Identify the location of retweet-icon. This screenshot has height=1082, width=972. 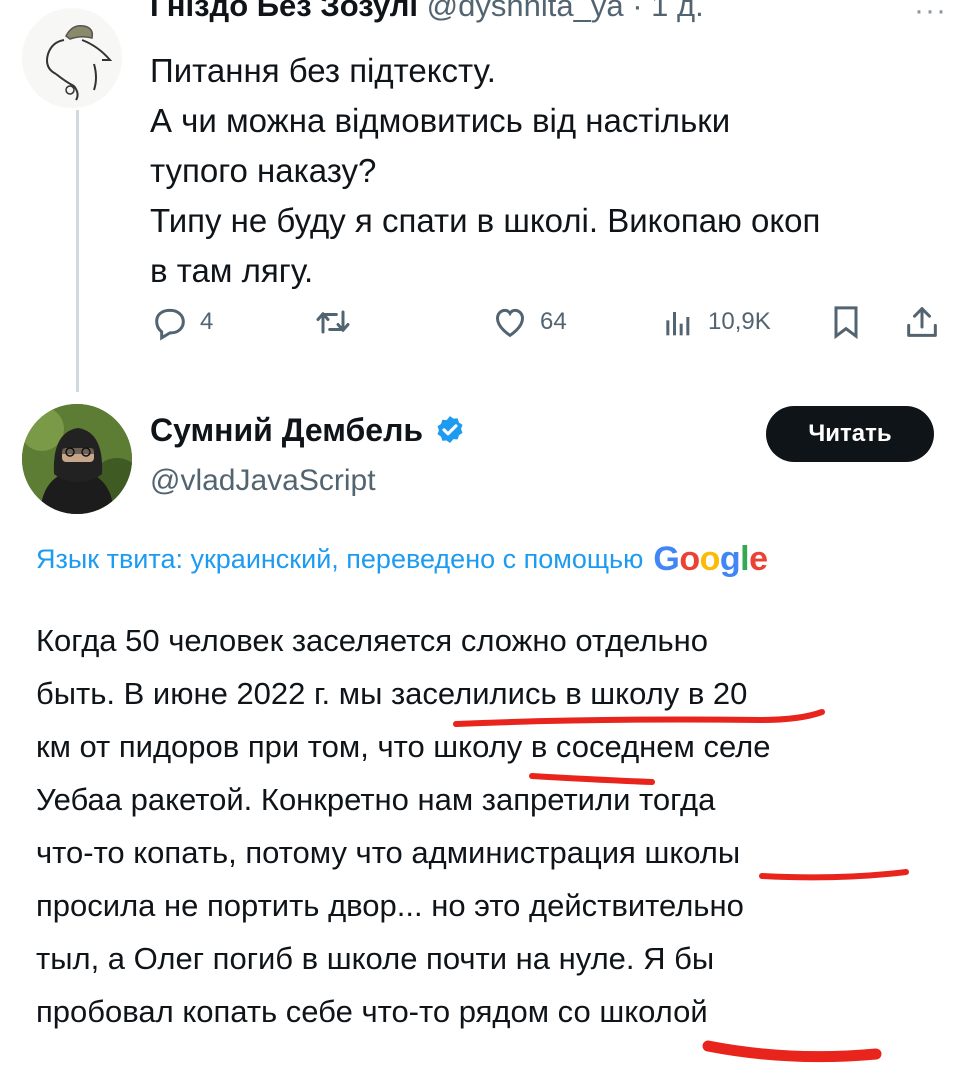
(333, 322).